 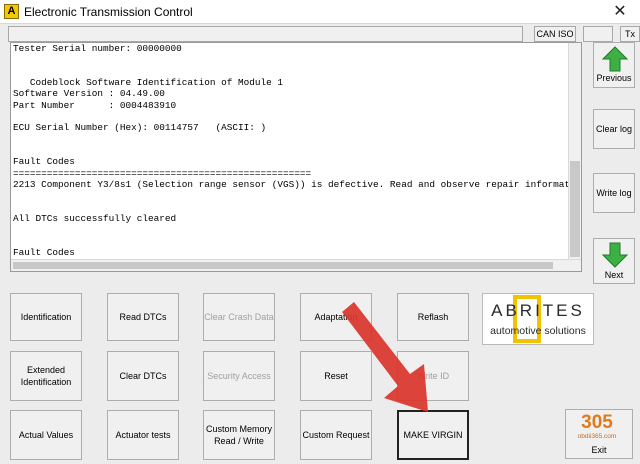 What do you see at coordinates (46, 376) in the screenshot?
I see `extended-identification-button: Extended Identification` at bounding box center [46, 376].